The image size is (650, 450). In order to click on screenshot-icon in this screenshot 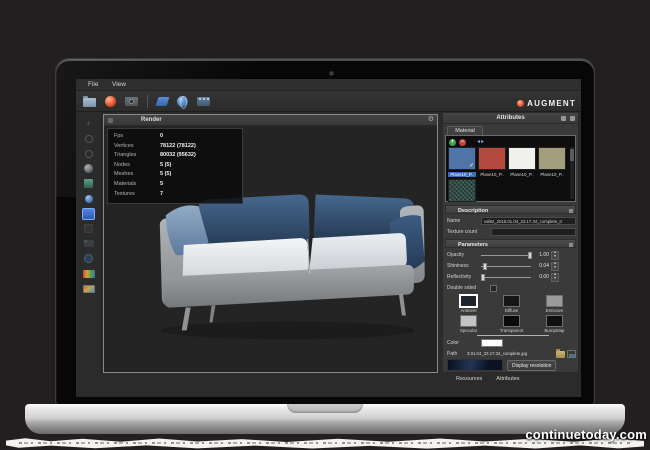, I will do `click(131, 101)`.